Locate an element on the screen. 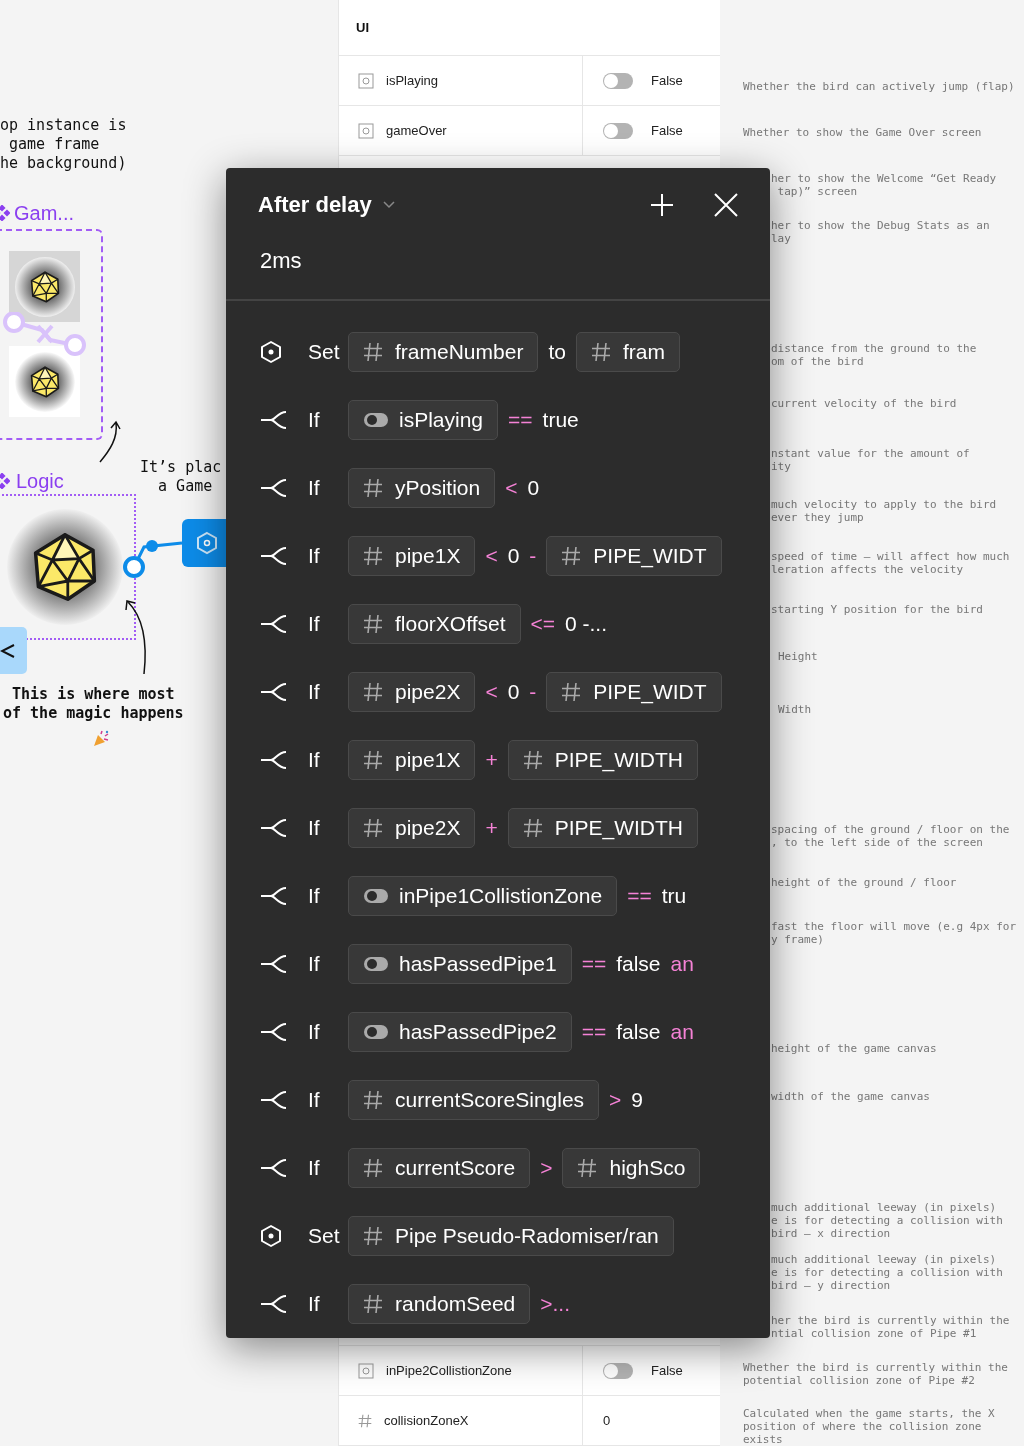 This screenshot has height=1446, width=1024. variable-chip: hasPassedPipe1 is located at coordinates (460, 964).